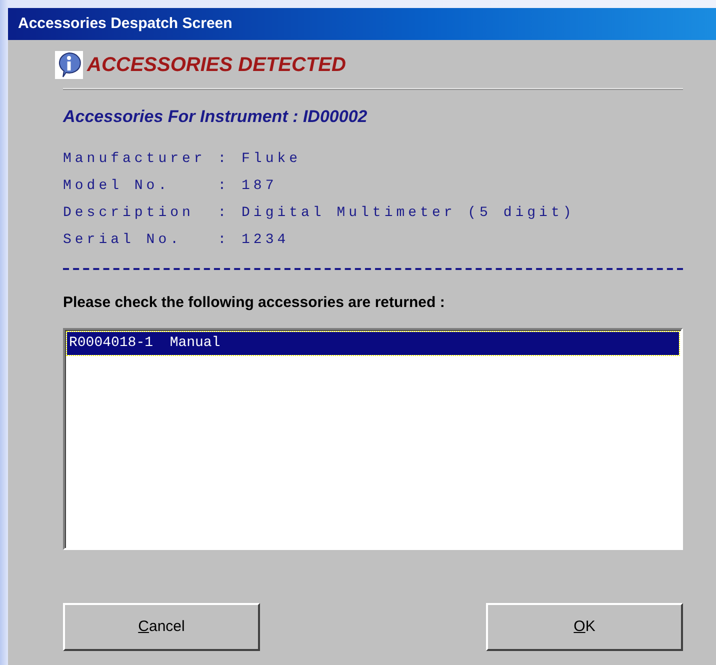 The width and height of the screenshot is (716, 665). Describe the element at coordinates (584, 627) in the screenshot. I see `ok-button: OK` at that location.